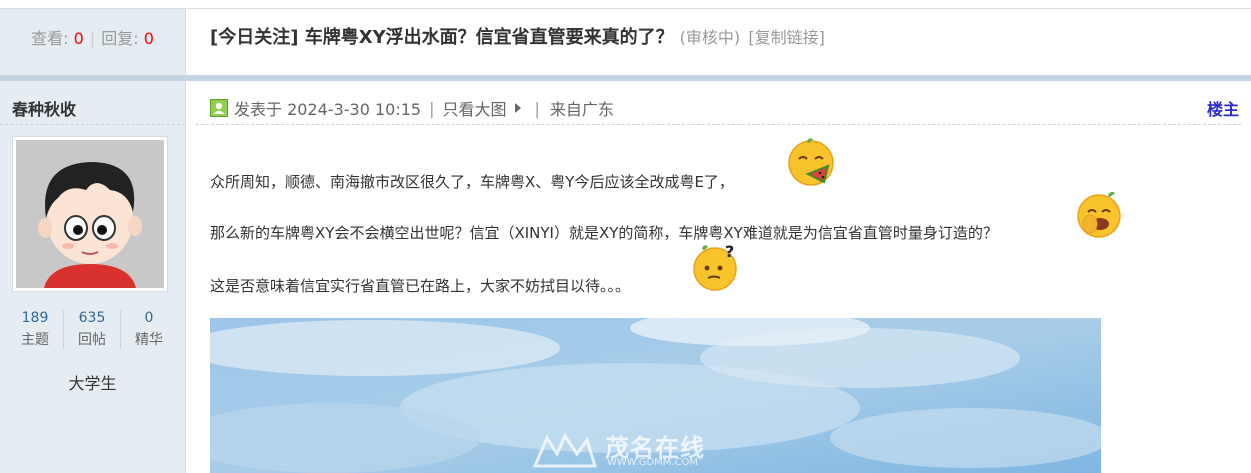 This screenshot has width=1251, height=473. What do you see at coordinates (625, 4) in the screenshot?
I see `top-border` at bounding box center [625, 4].